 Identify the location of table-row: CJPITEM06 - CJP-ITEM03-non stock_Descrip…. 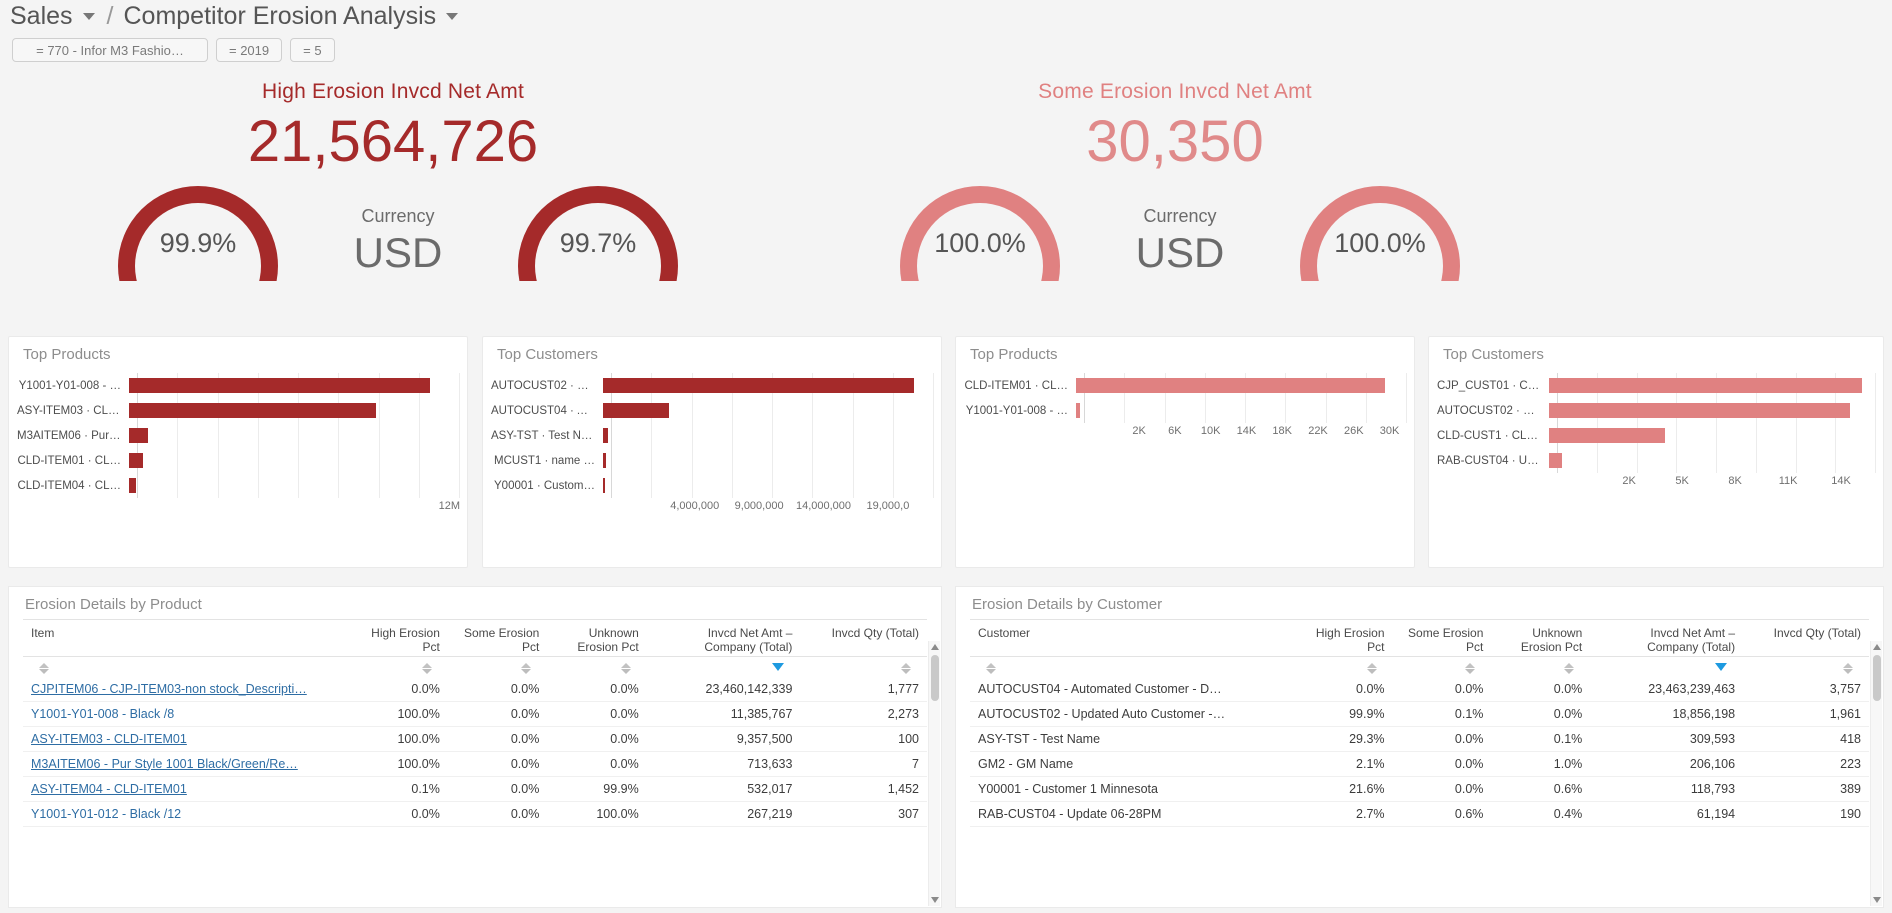
(475, 689).